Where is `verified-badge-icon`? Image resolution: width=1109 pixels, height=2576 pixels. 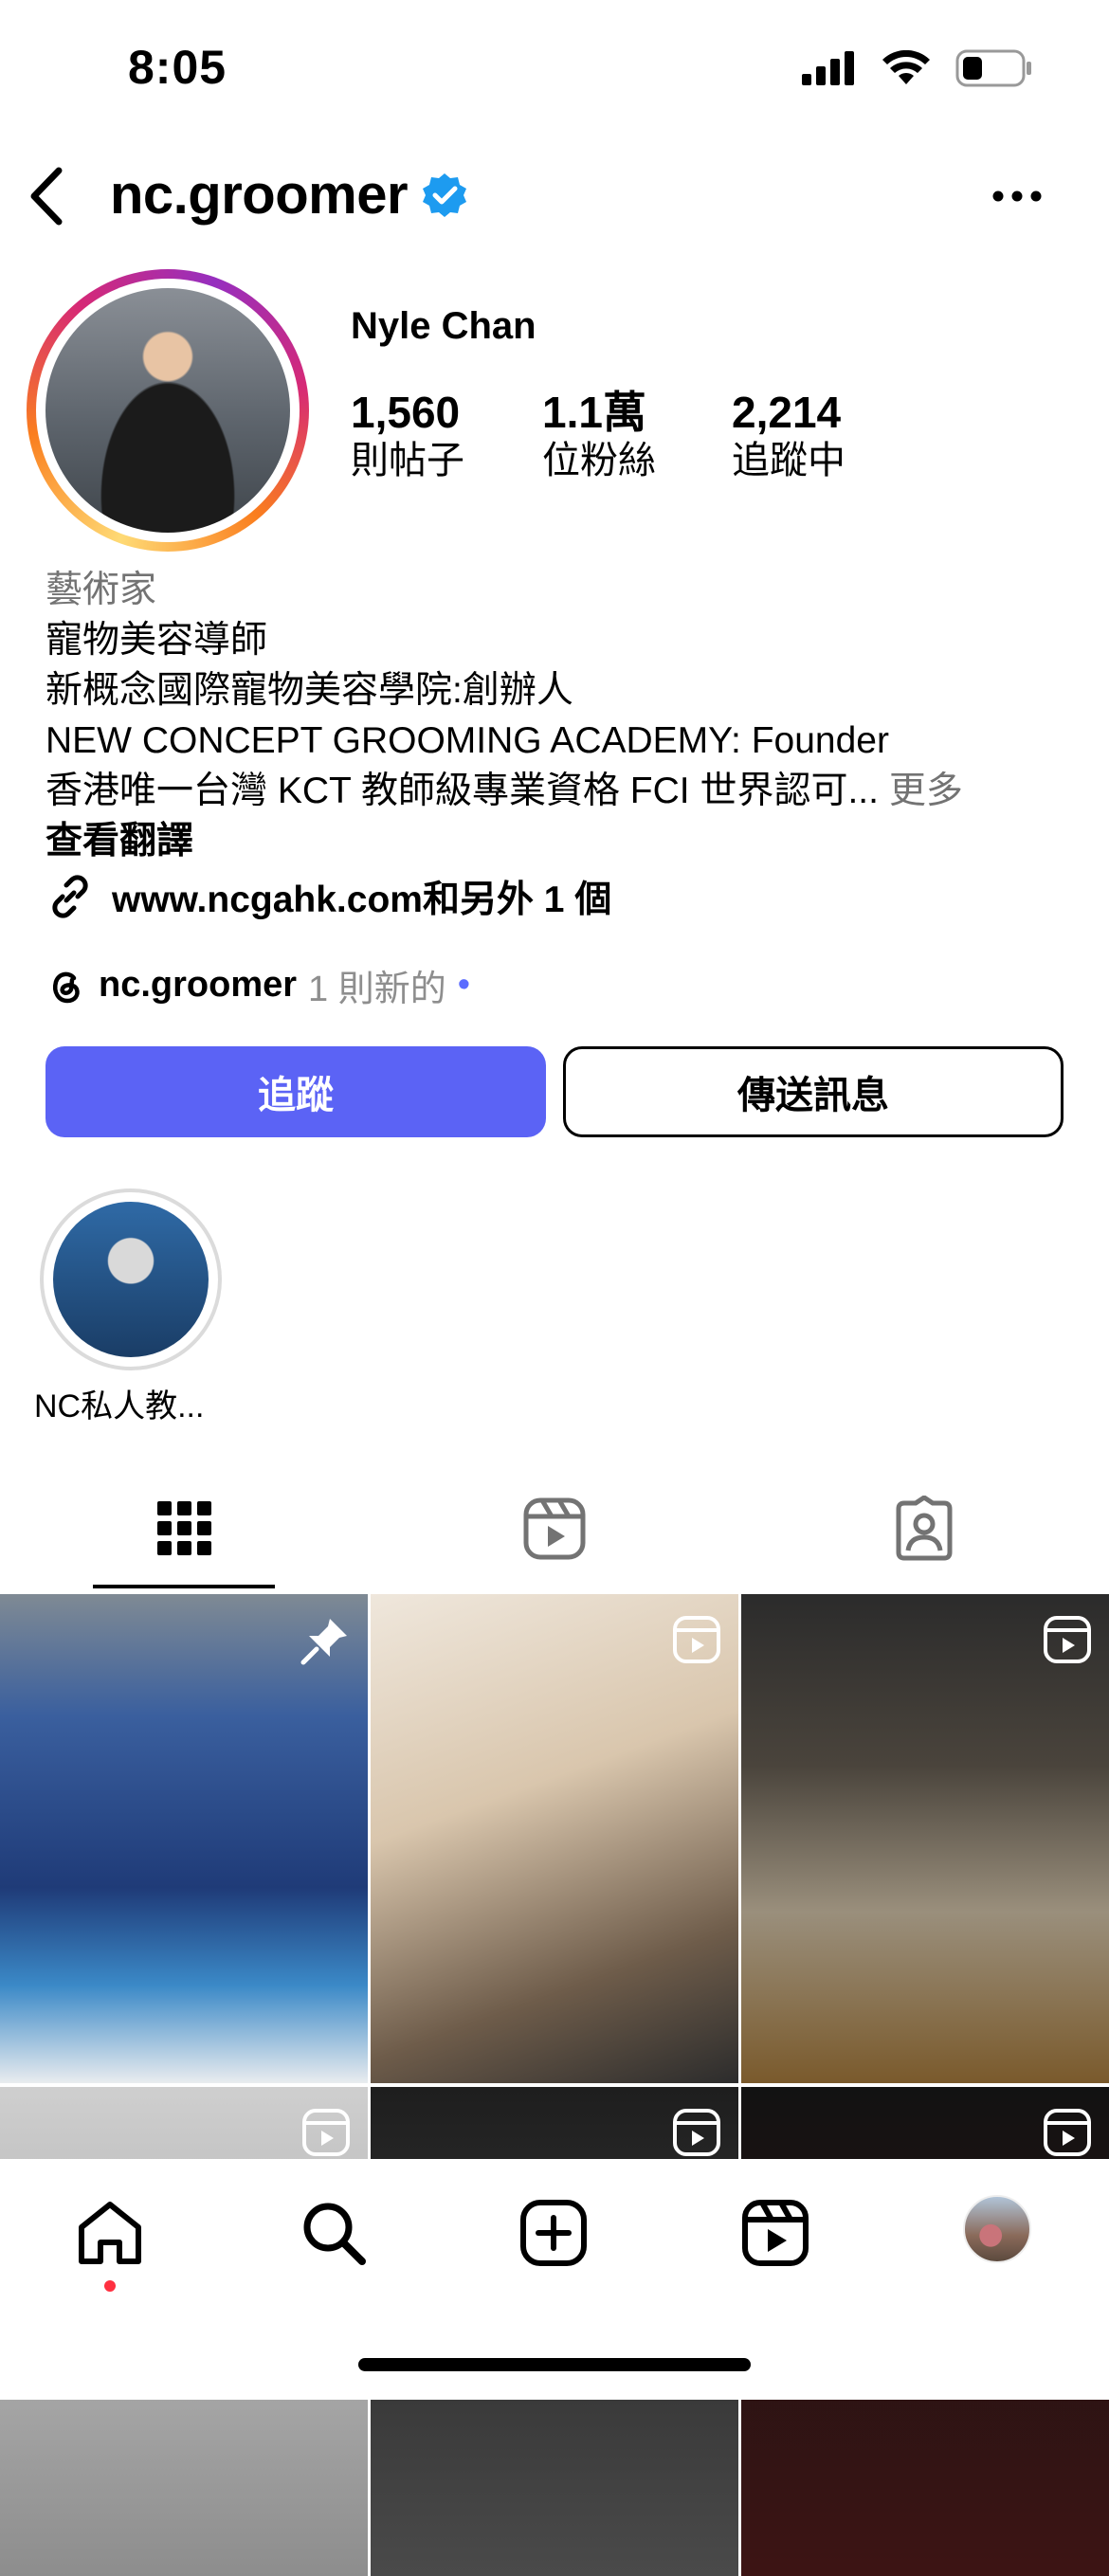
verified-badge-icon is located at coordinates (445, 194).